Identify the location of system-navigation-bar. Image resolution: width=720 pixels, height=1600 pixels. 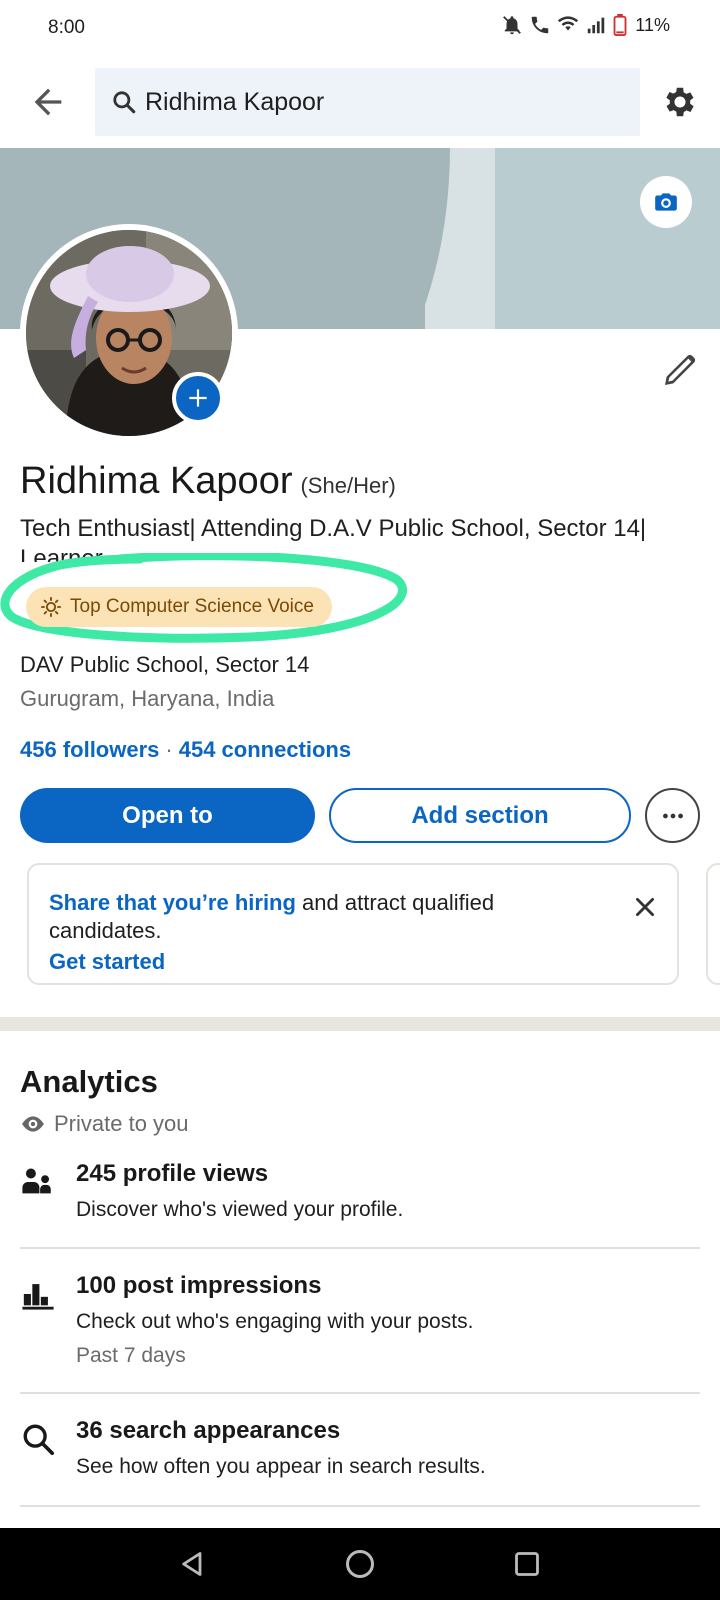
(360, 1564).